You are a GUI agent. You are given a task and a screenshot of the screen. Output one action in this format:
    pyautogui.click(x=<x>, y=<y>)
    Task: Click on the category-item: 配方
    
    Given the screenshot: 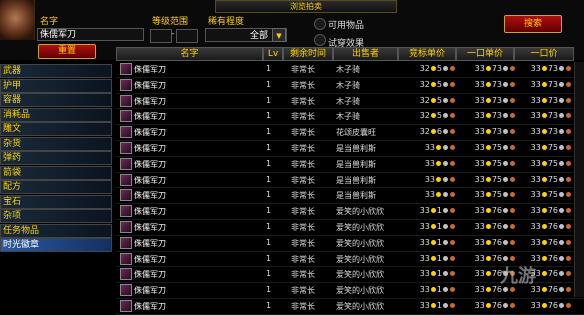 What is the action you would take?
    pyautogui.click(x=56, y=187)
    